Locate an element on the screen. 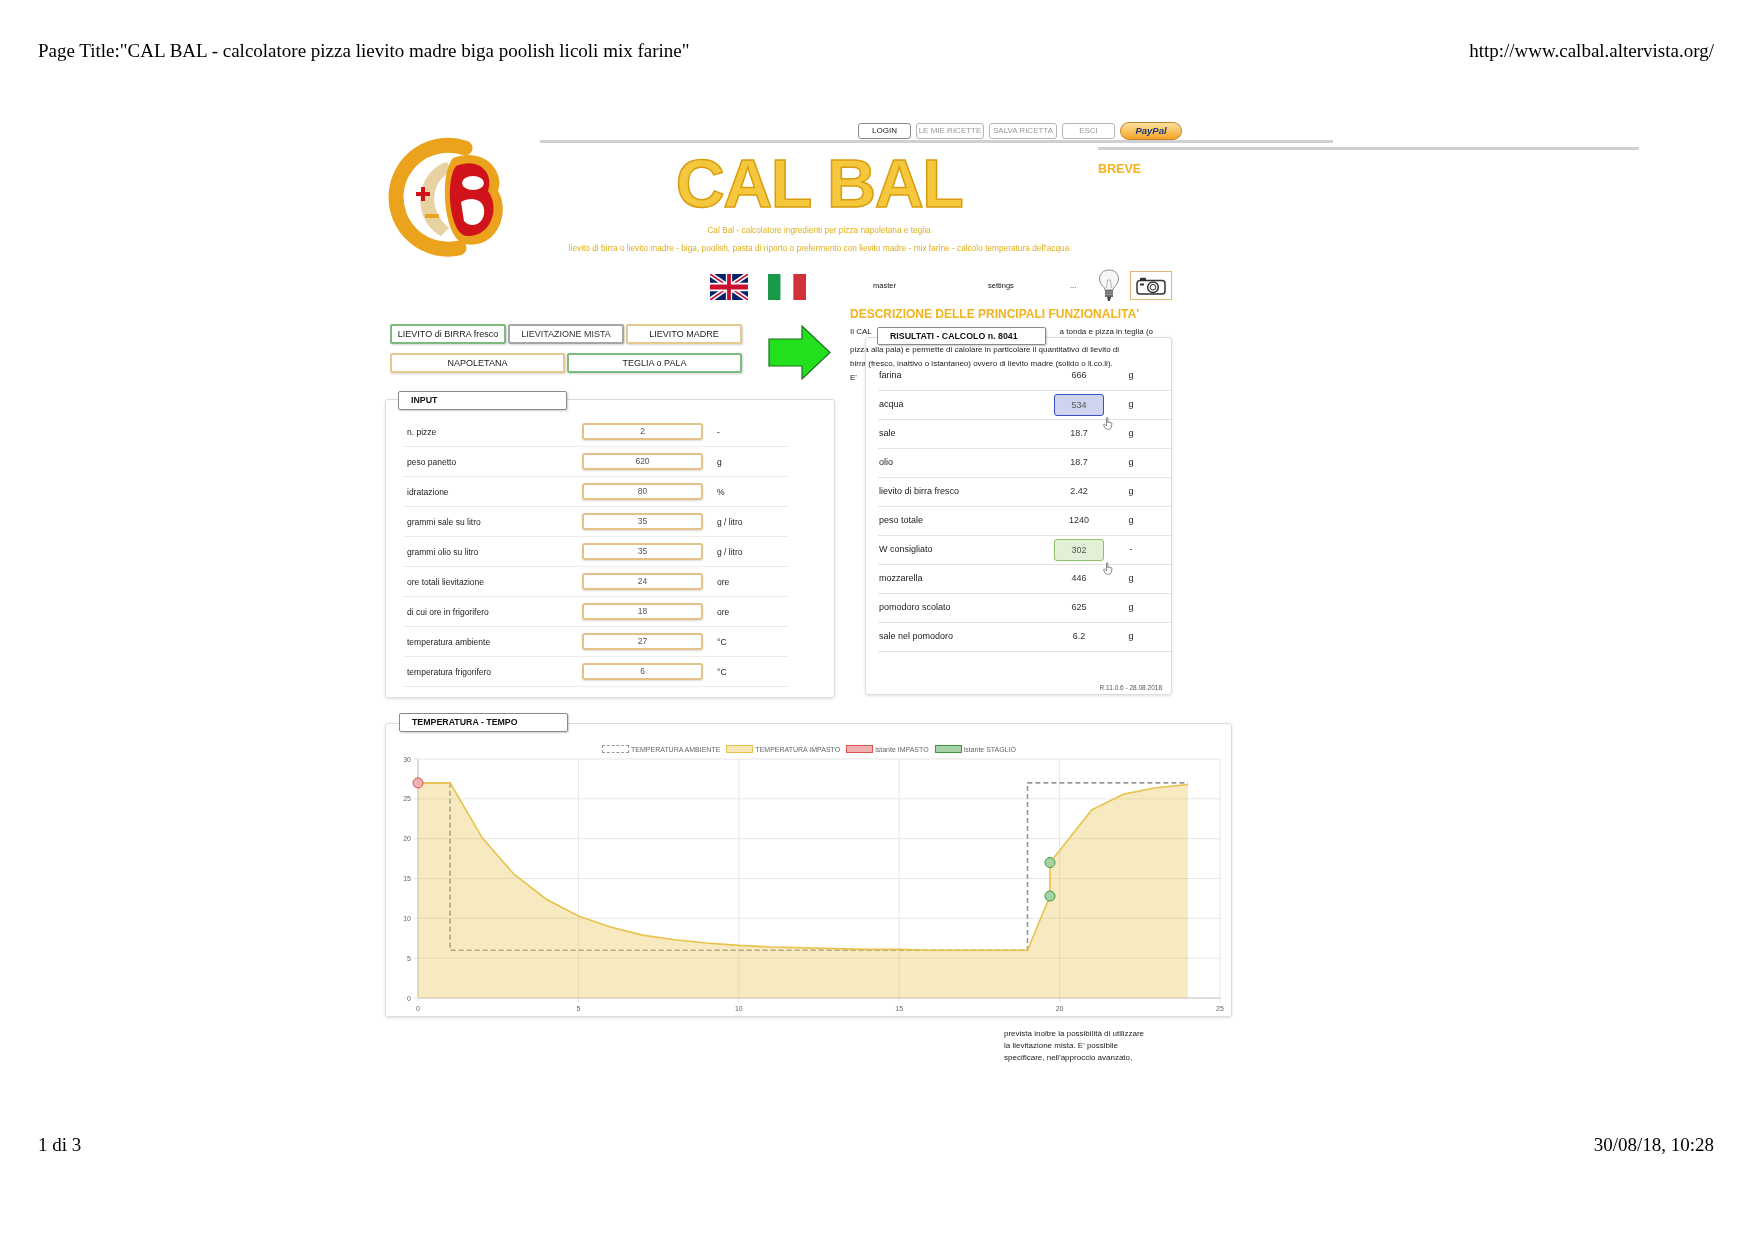 This screenshot has height=1240, width=1752. field-label: di cui ore in frigorifero is located at coordinates (447, 611).